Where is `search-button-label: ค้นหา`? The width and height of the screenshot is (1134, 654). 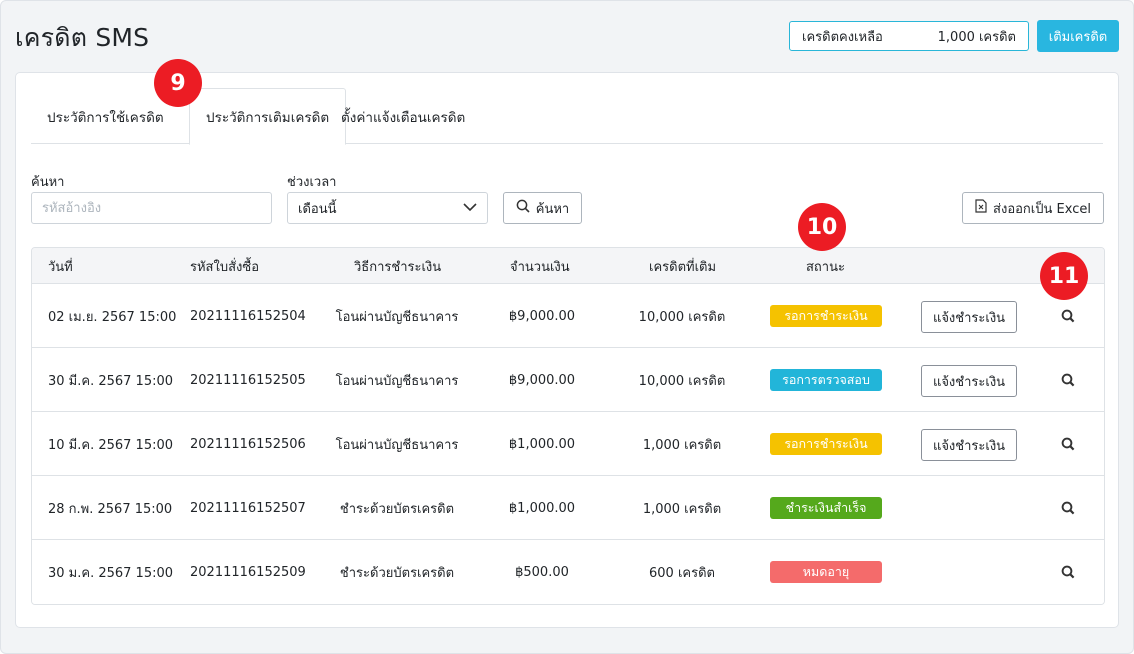 search-button-label: ค้นหา is located at coordinates (552, 209).